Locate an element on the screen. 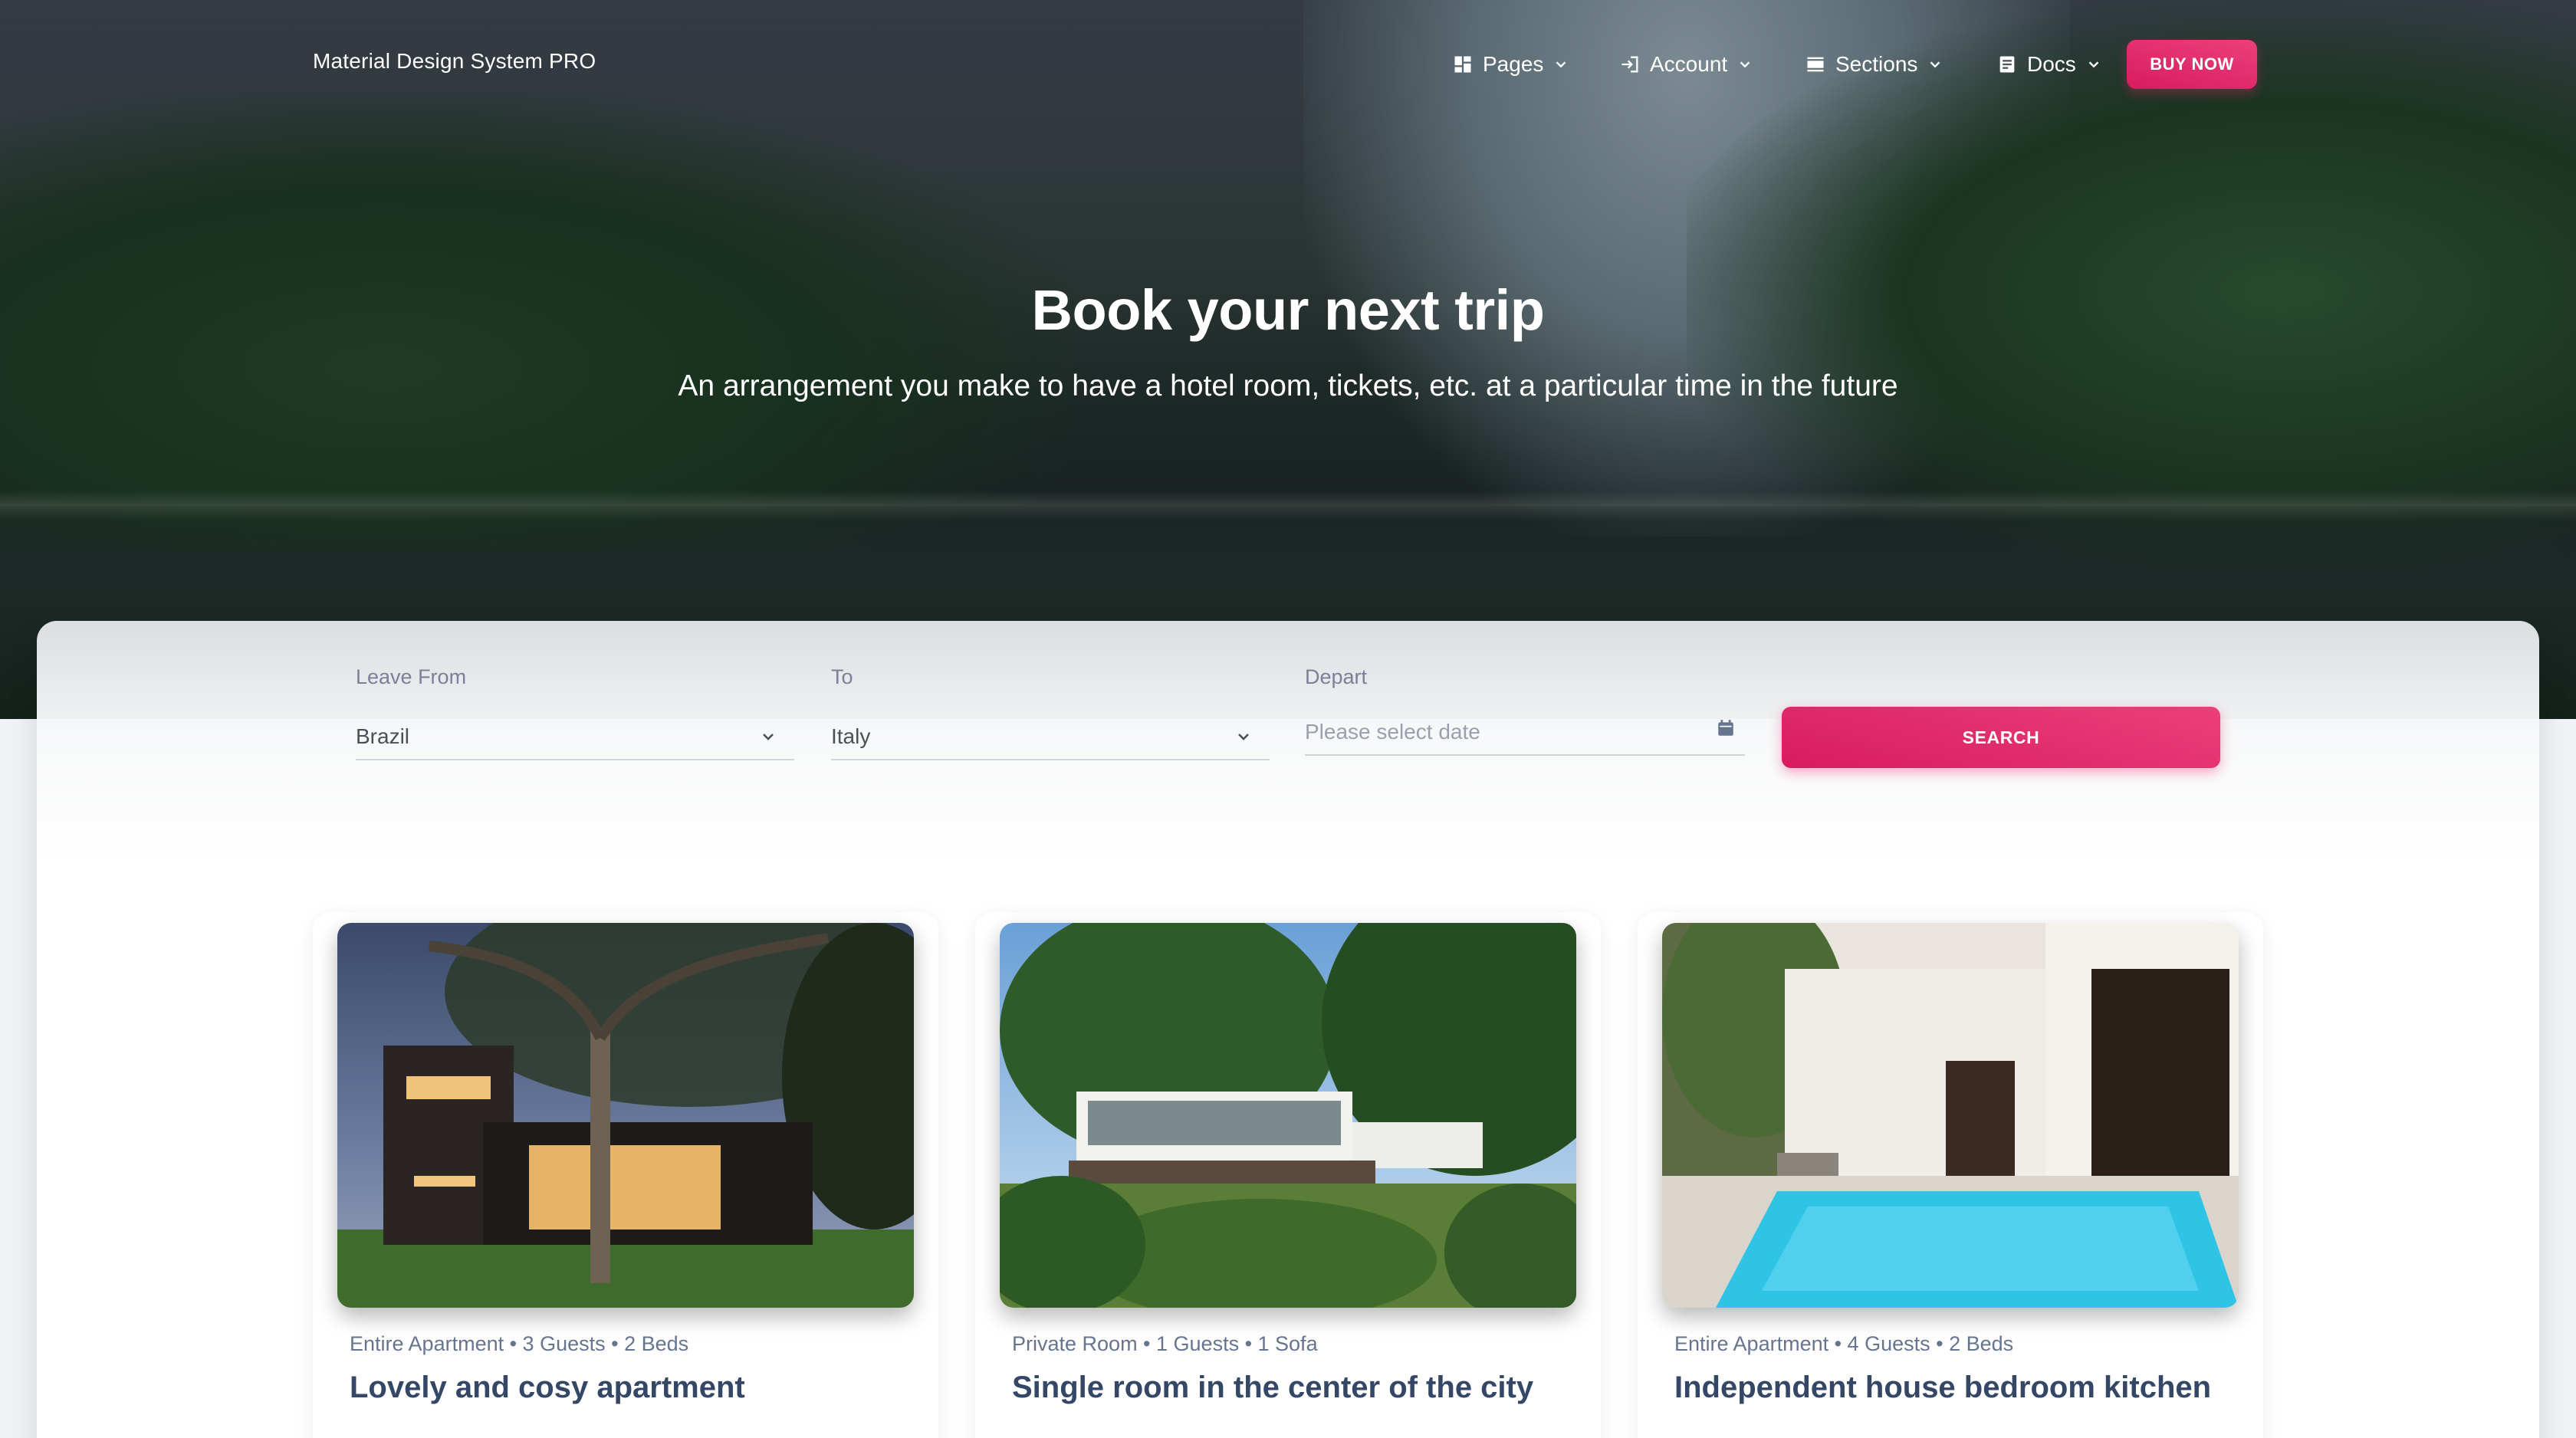  to-value: Italy is located at coordinates (851, 736).